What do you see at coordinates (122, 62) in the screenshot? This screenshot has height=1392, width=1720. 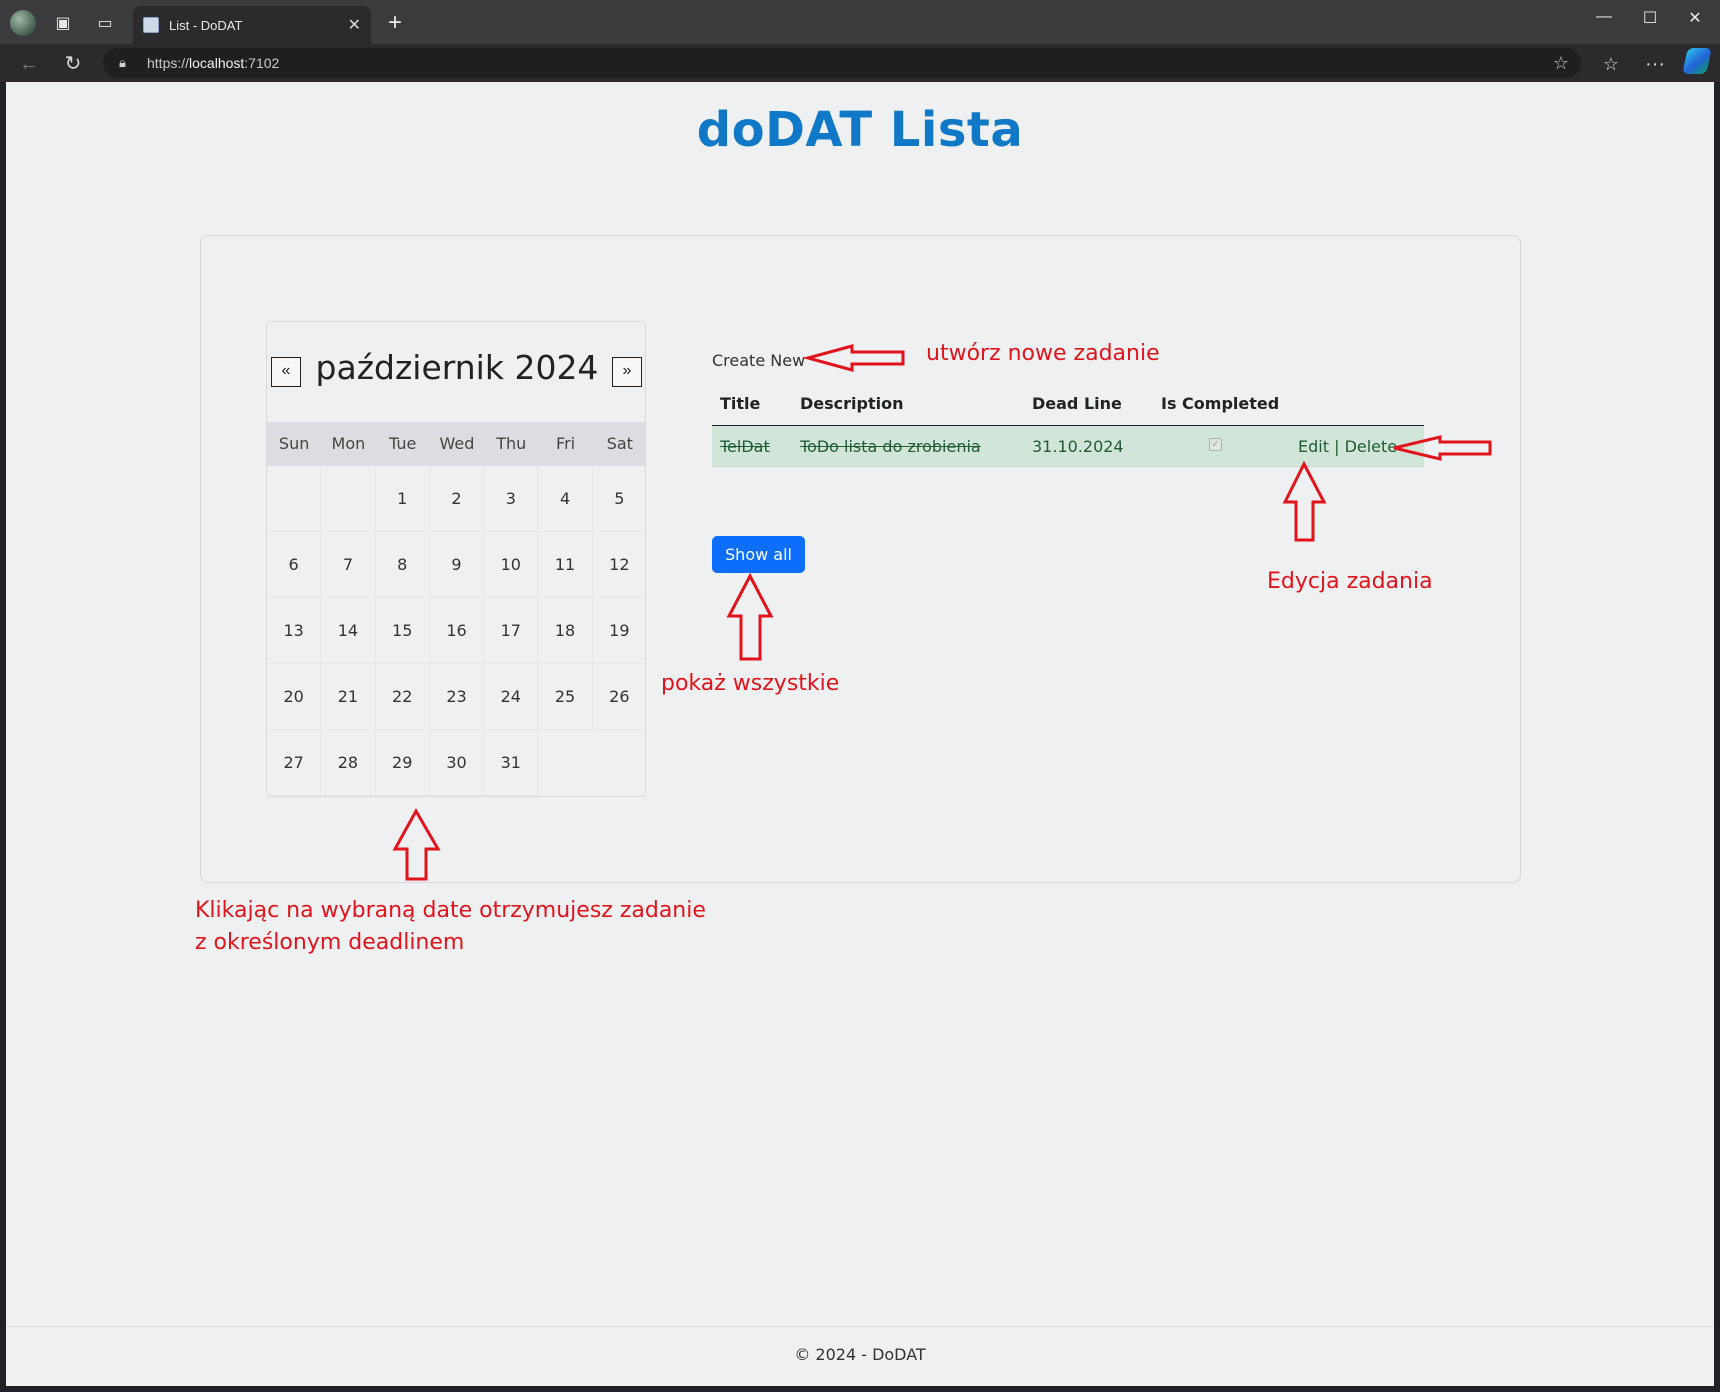 I see `lock-icon: 🔒︎` at bounding box center [122, 62].